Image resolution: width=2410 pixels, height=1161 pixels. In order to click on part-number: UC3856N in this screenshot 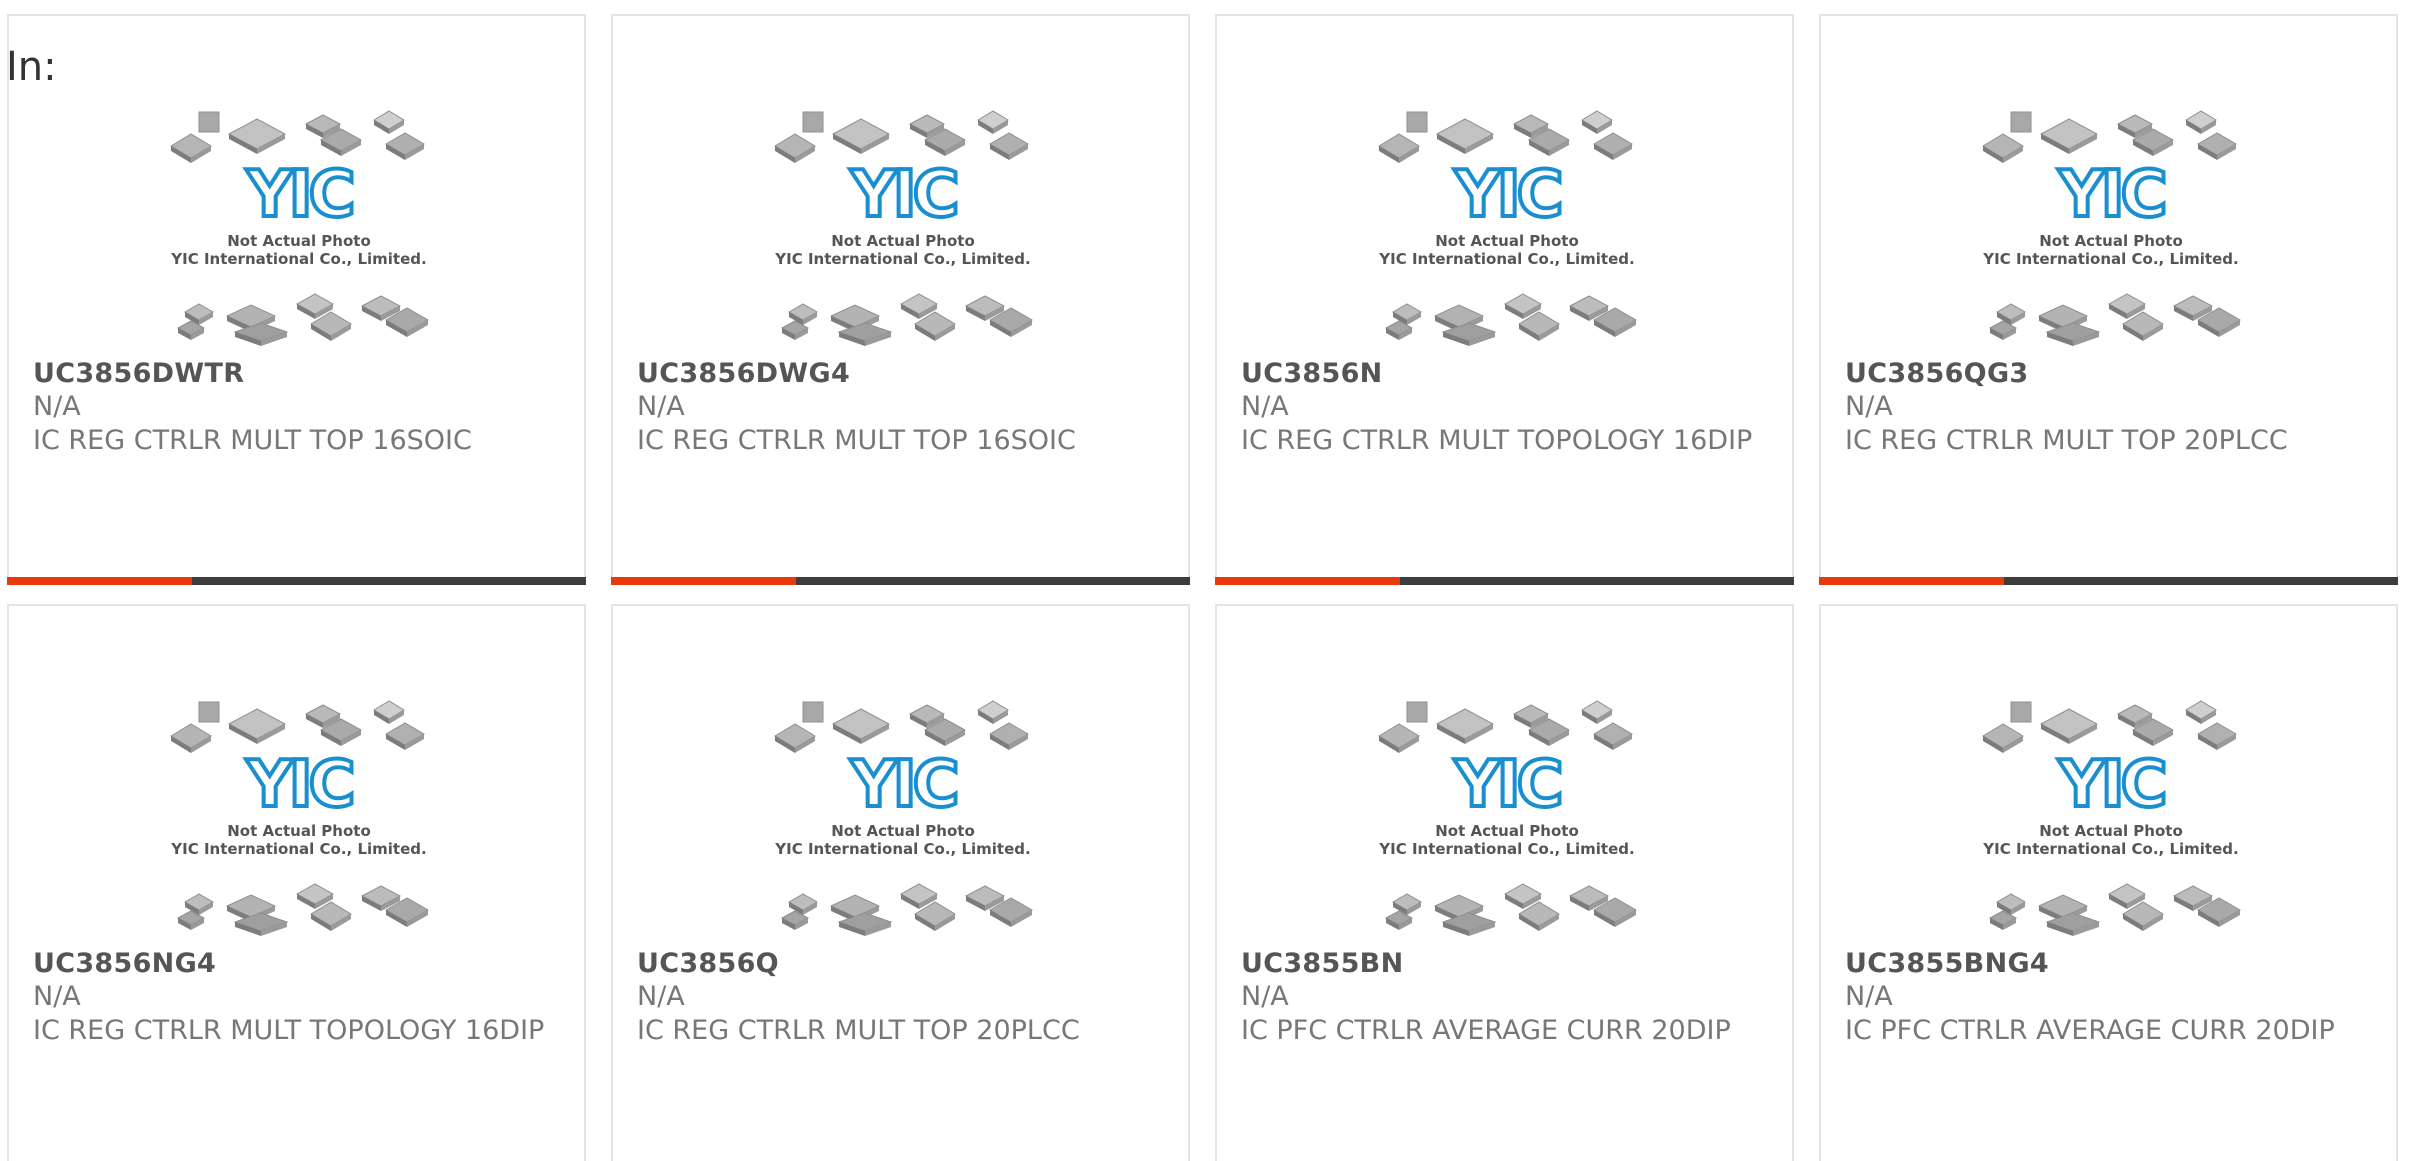, I will do `click(1312, 373)`.